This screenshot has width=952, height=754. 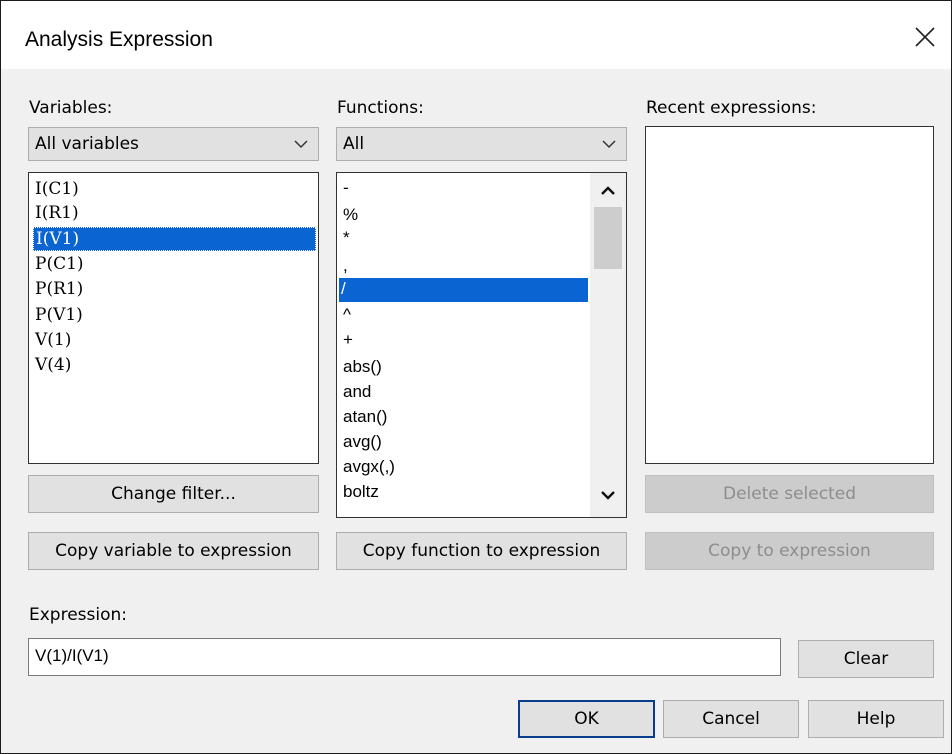 What do you see at coordinates (52, 366) in the screenshot?
I see `variable-item: V(4)` at bounding box center [52, 366].